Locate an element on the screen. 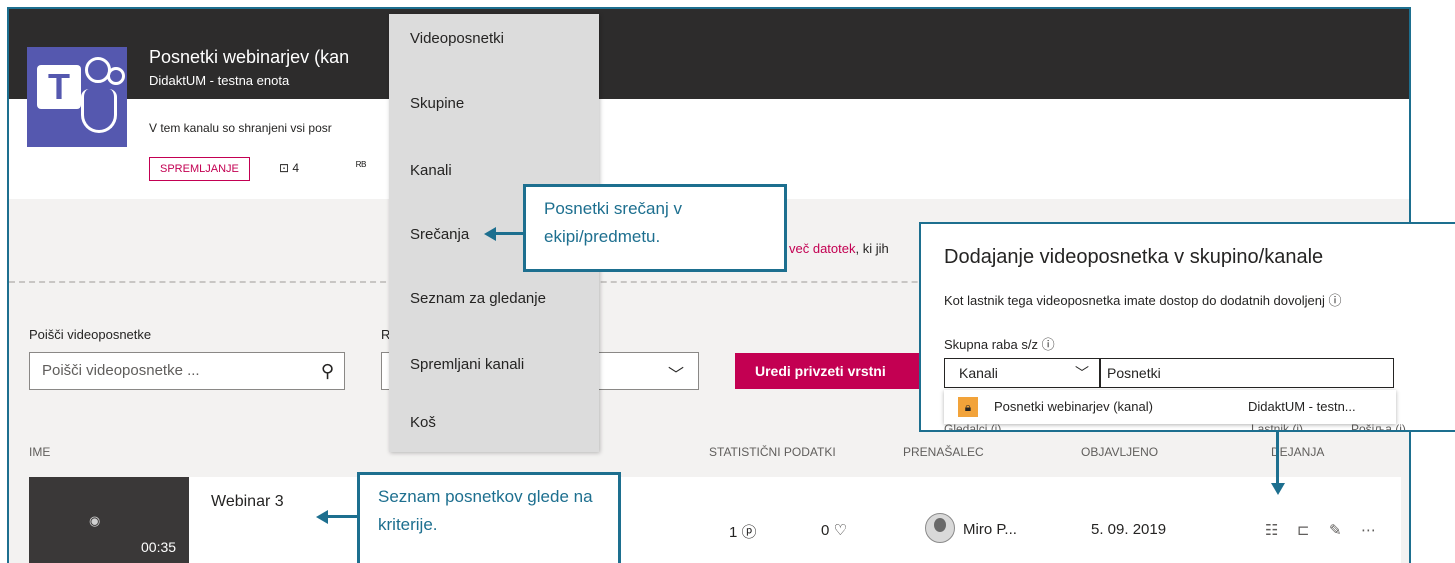  share-label-text: Skupna raba s/z is located at coordinates (991, 344).